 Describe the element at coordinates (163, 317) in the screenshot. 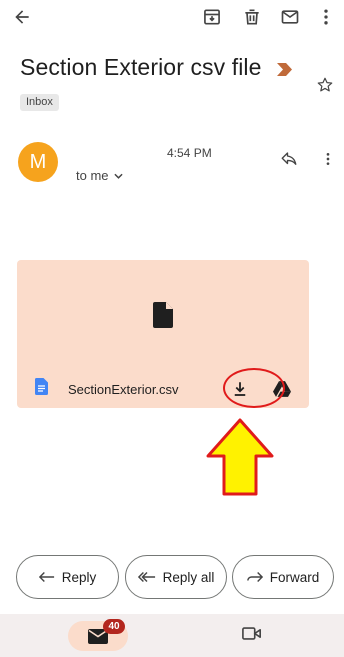

I see `file-preview-icon` at that location.